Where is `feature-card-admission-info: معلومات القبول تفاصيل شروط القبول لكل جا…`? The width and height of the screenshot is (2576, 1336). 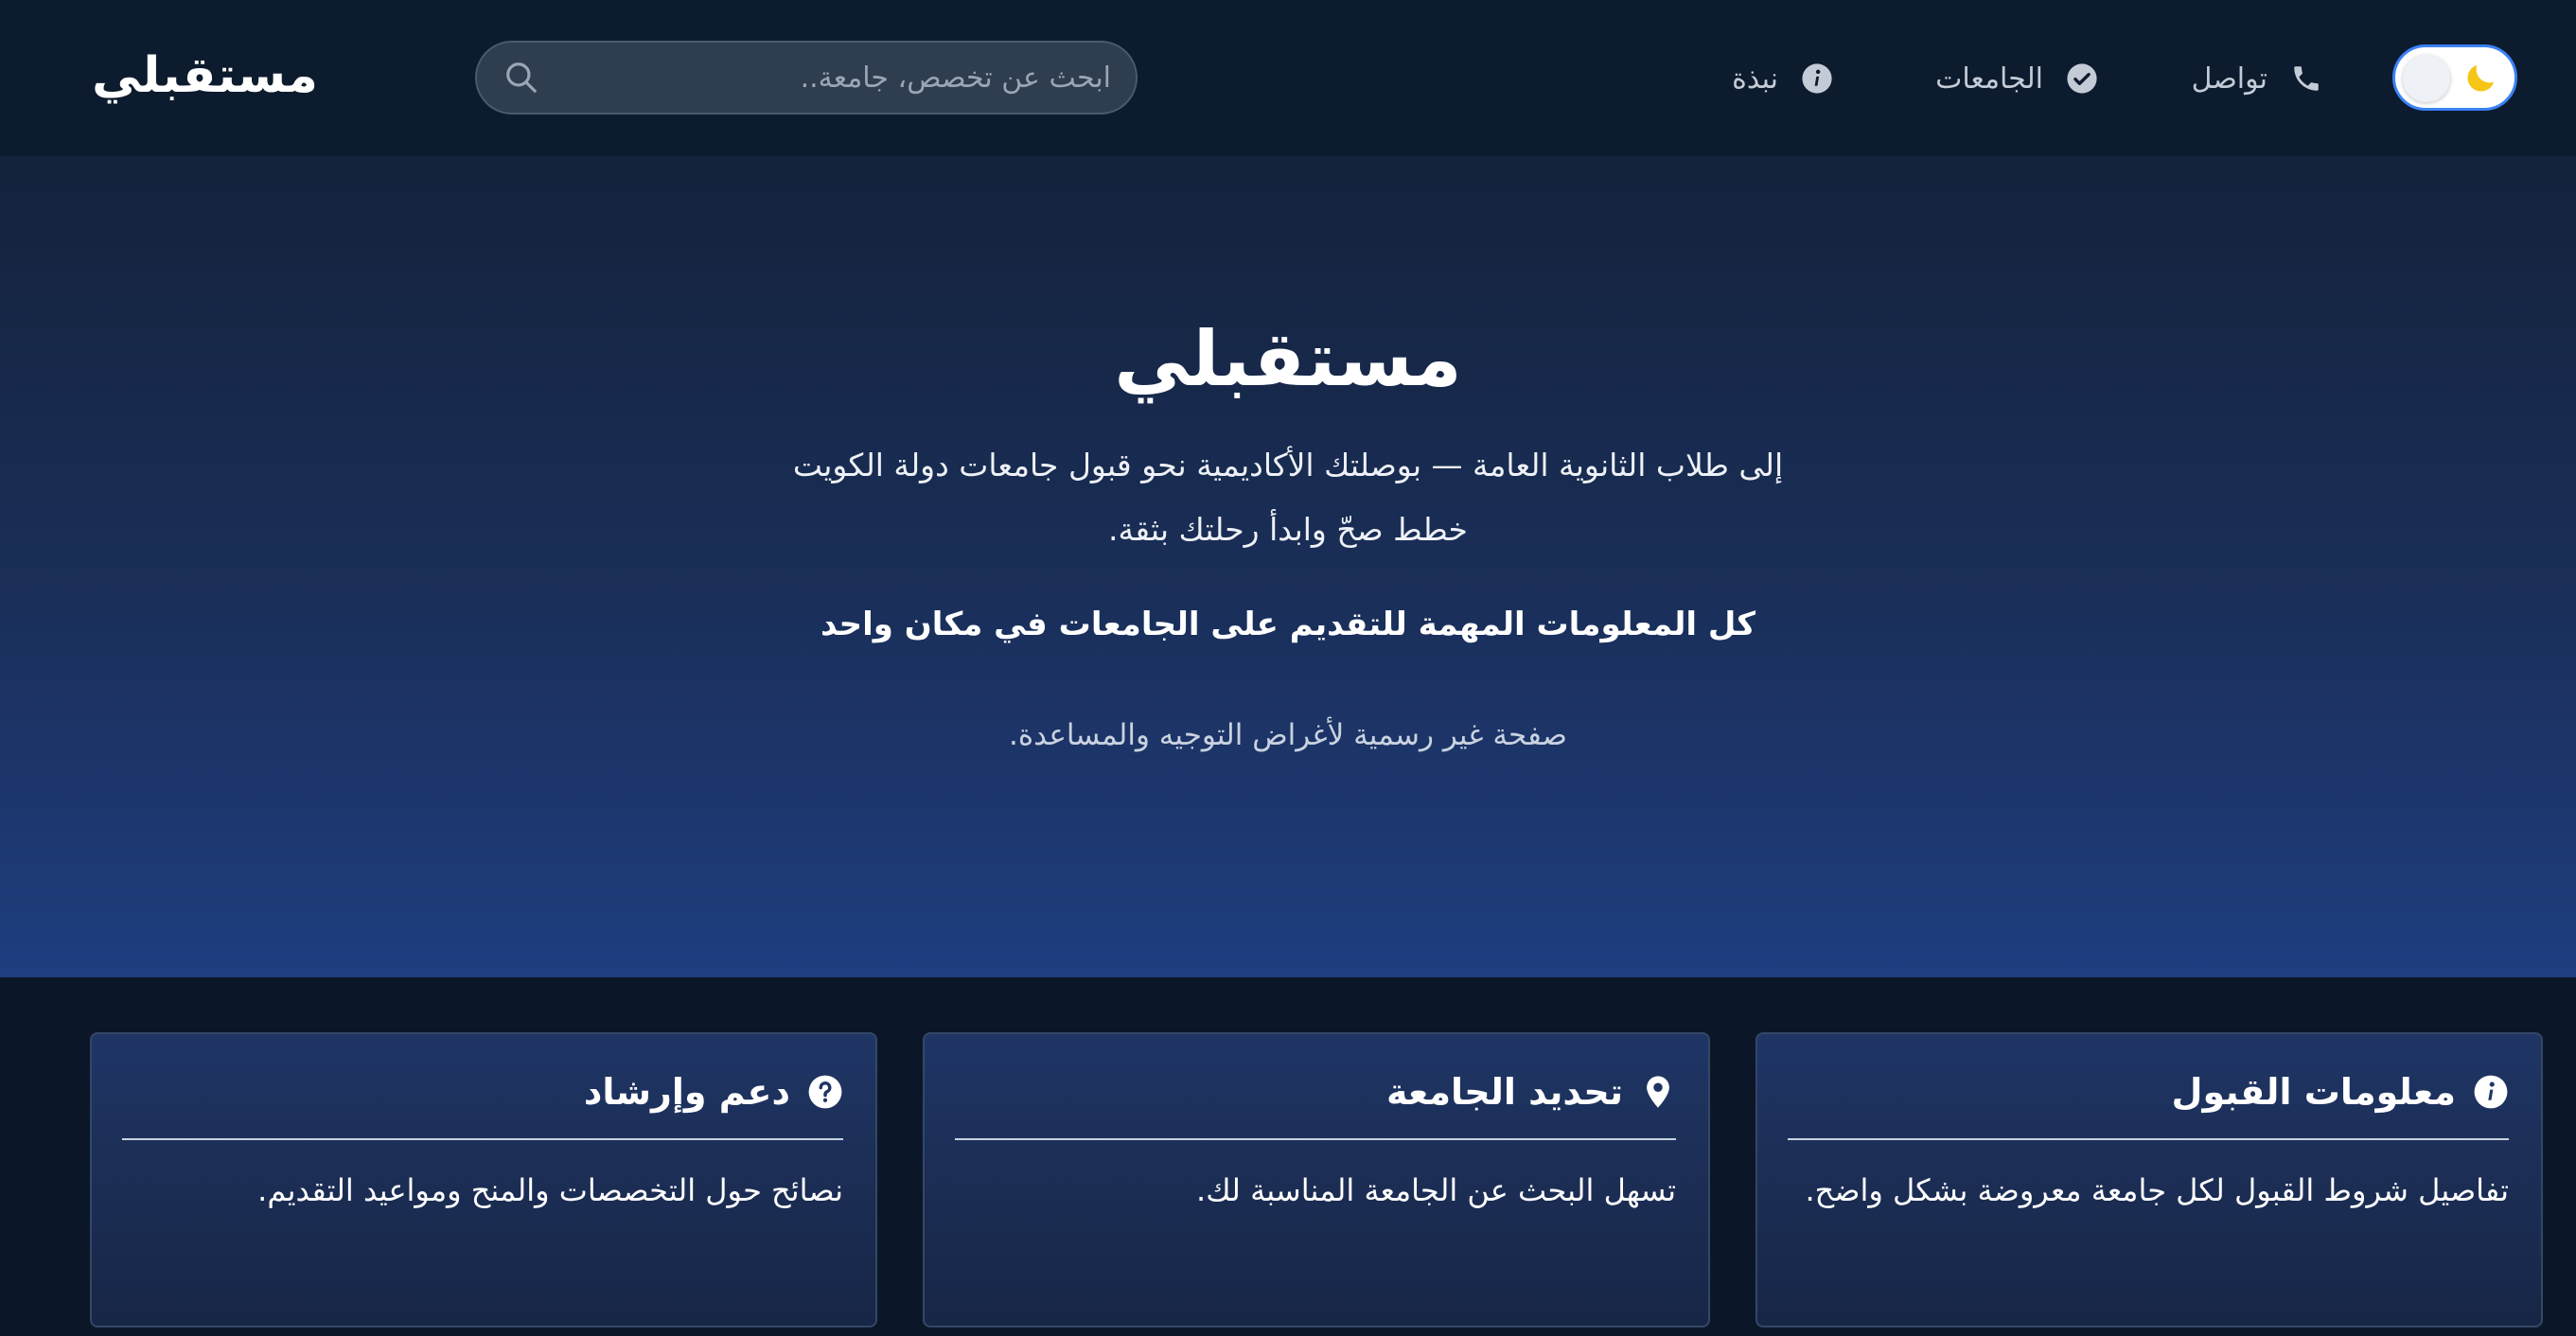
feature-card-admission-info: معلومات القبول تفاصيل شروط القبول لكل جا… is located at coordinates (2149, 1180).